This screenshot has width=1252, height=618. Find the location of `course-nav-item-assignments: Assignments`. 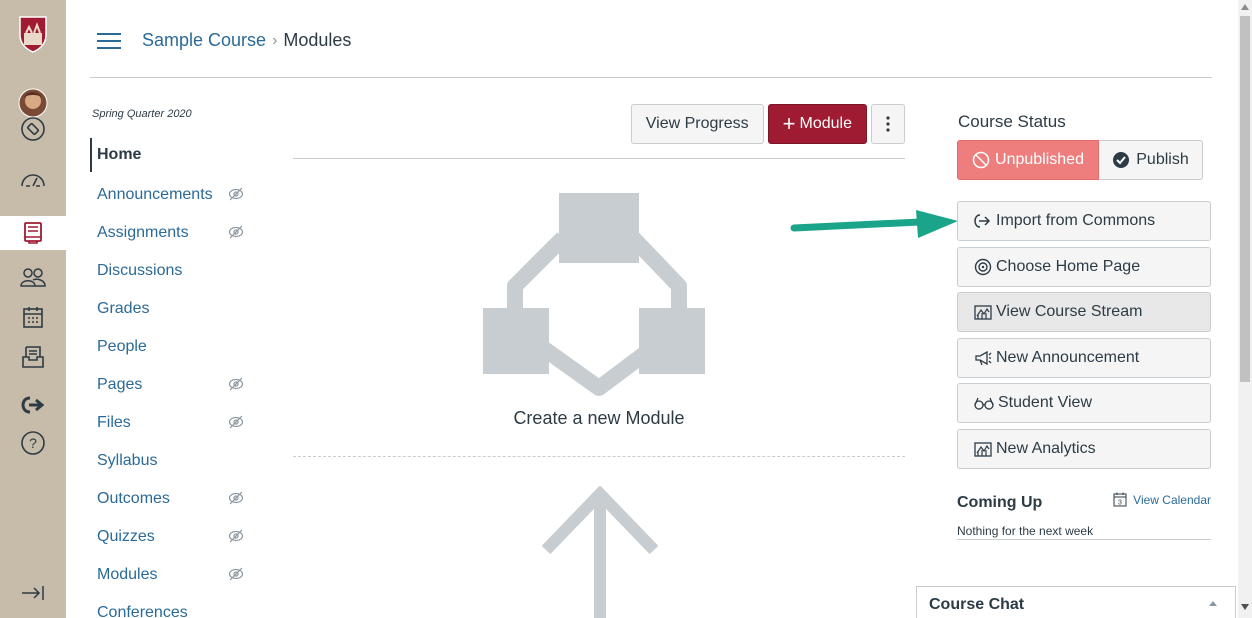

course-nav-item-assignments: Assignments is located at coordinates (175, 233).